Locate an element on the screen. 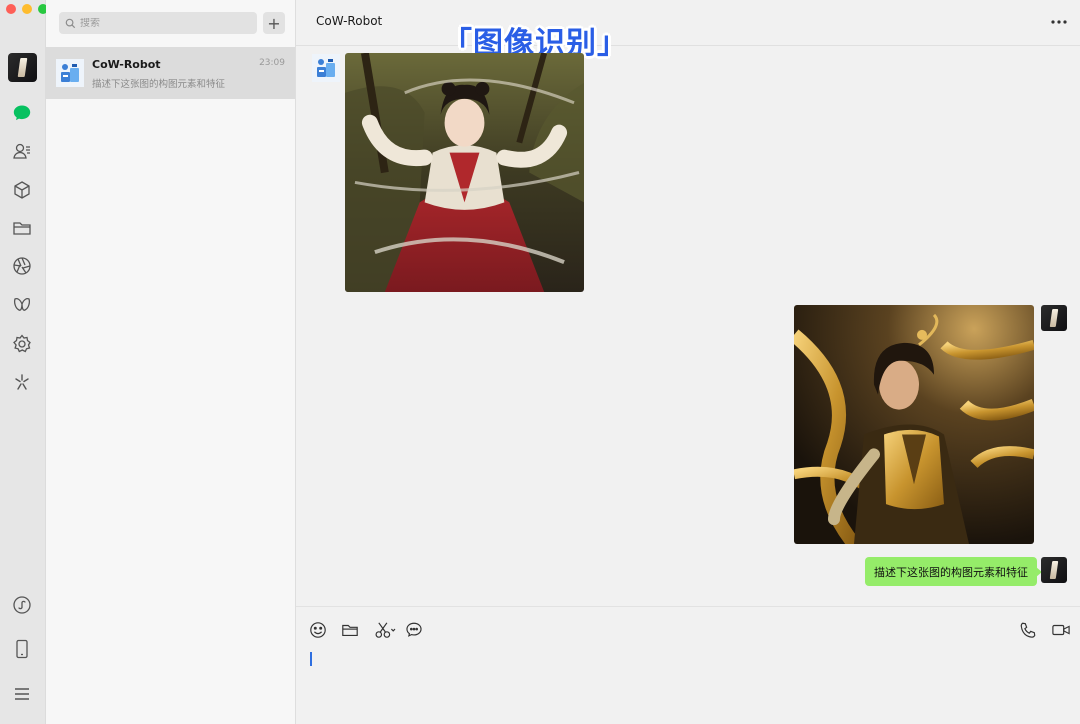 Image resolution: width=1080 pixels, height=724 pixels. conversation-preview: 描述下这张图的构图元素和特征 is located at coordinates (159, 84).